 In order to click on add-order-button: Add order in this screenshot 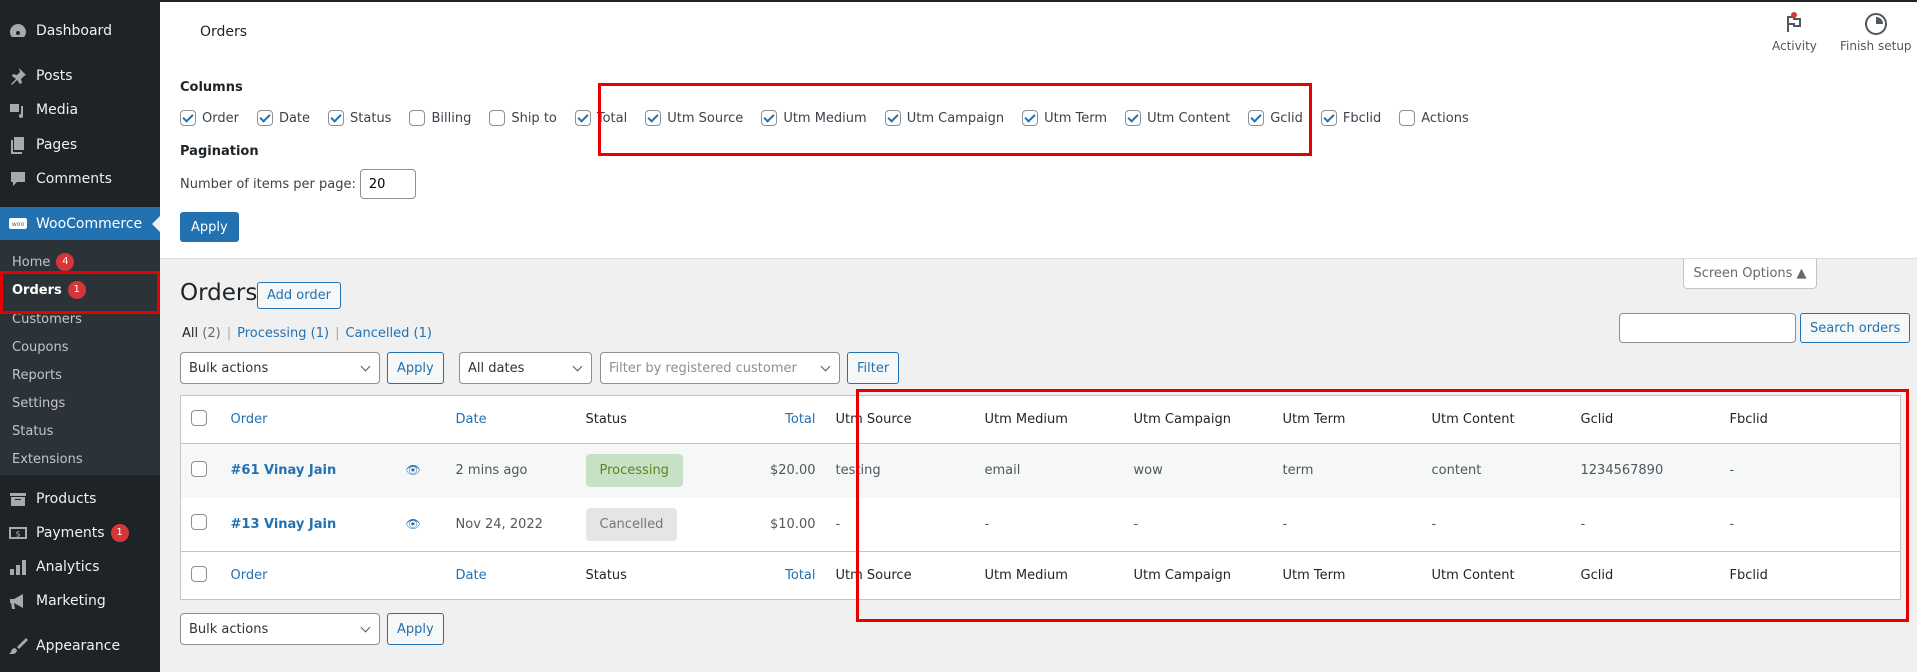, I will do `click(299, 295)`.